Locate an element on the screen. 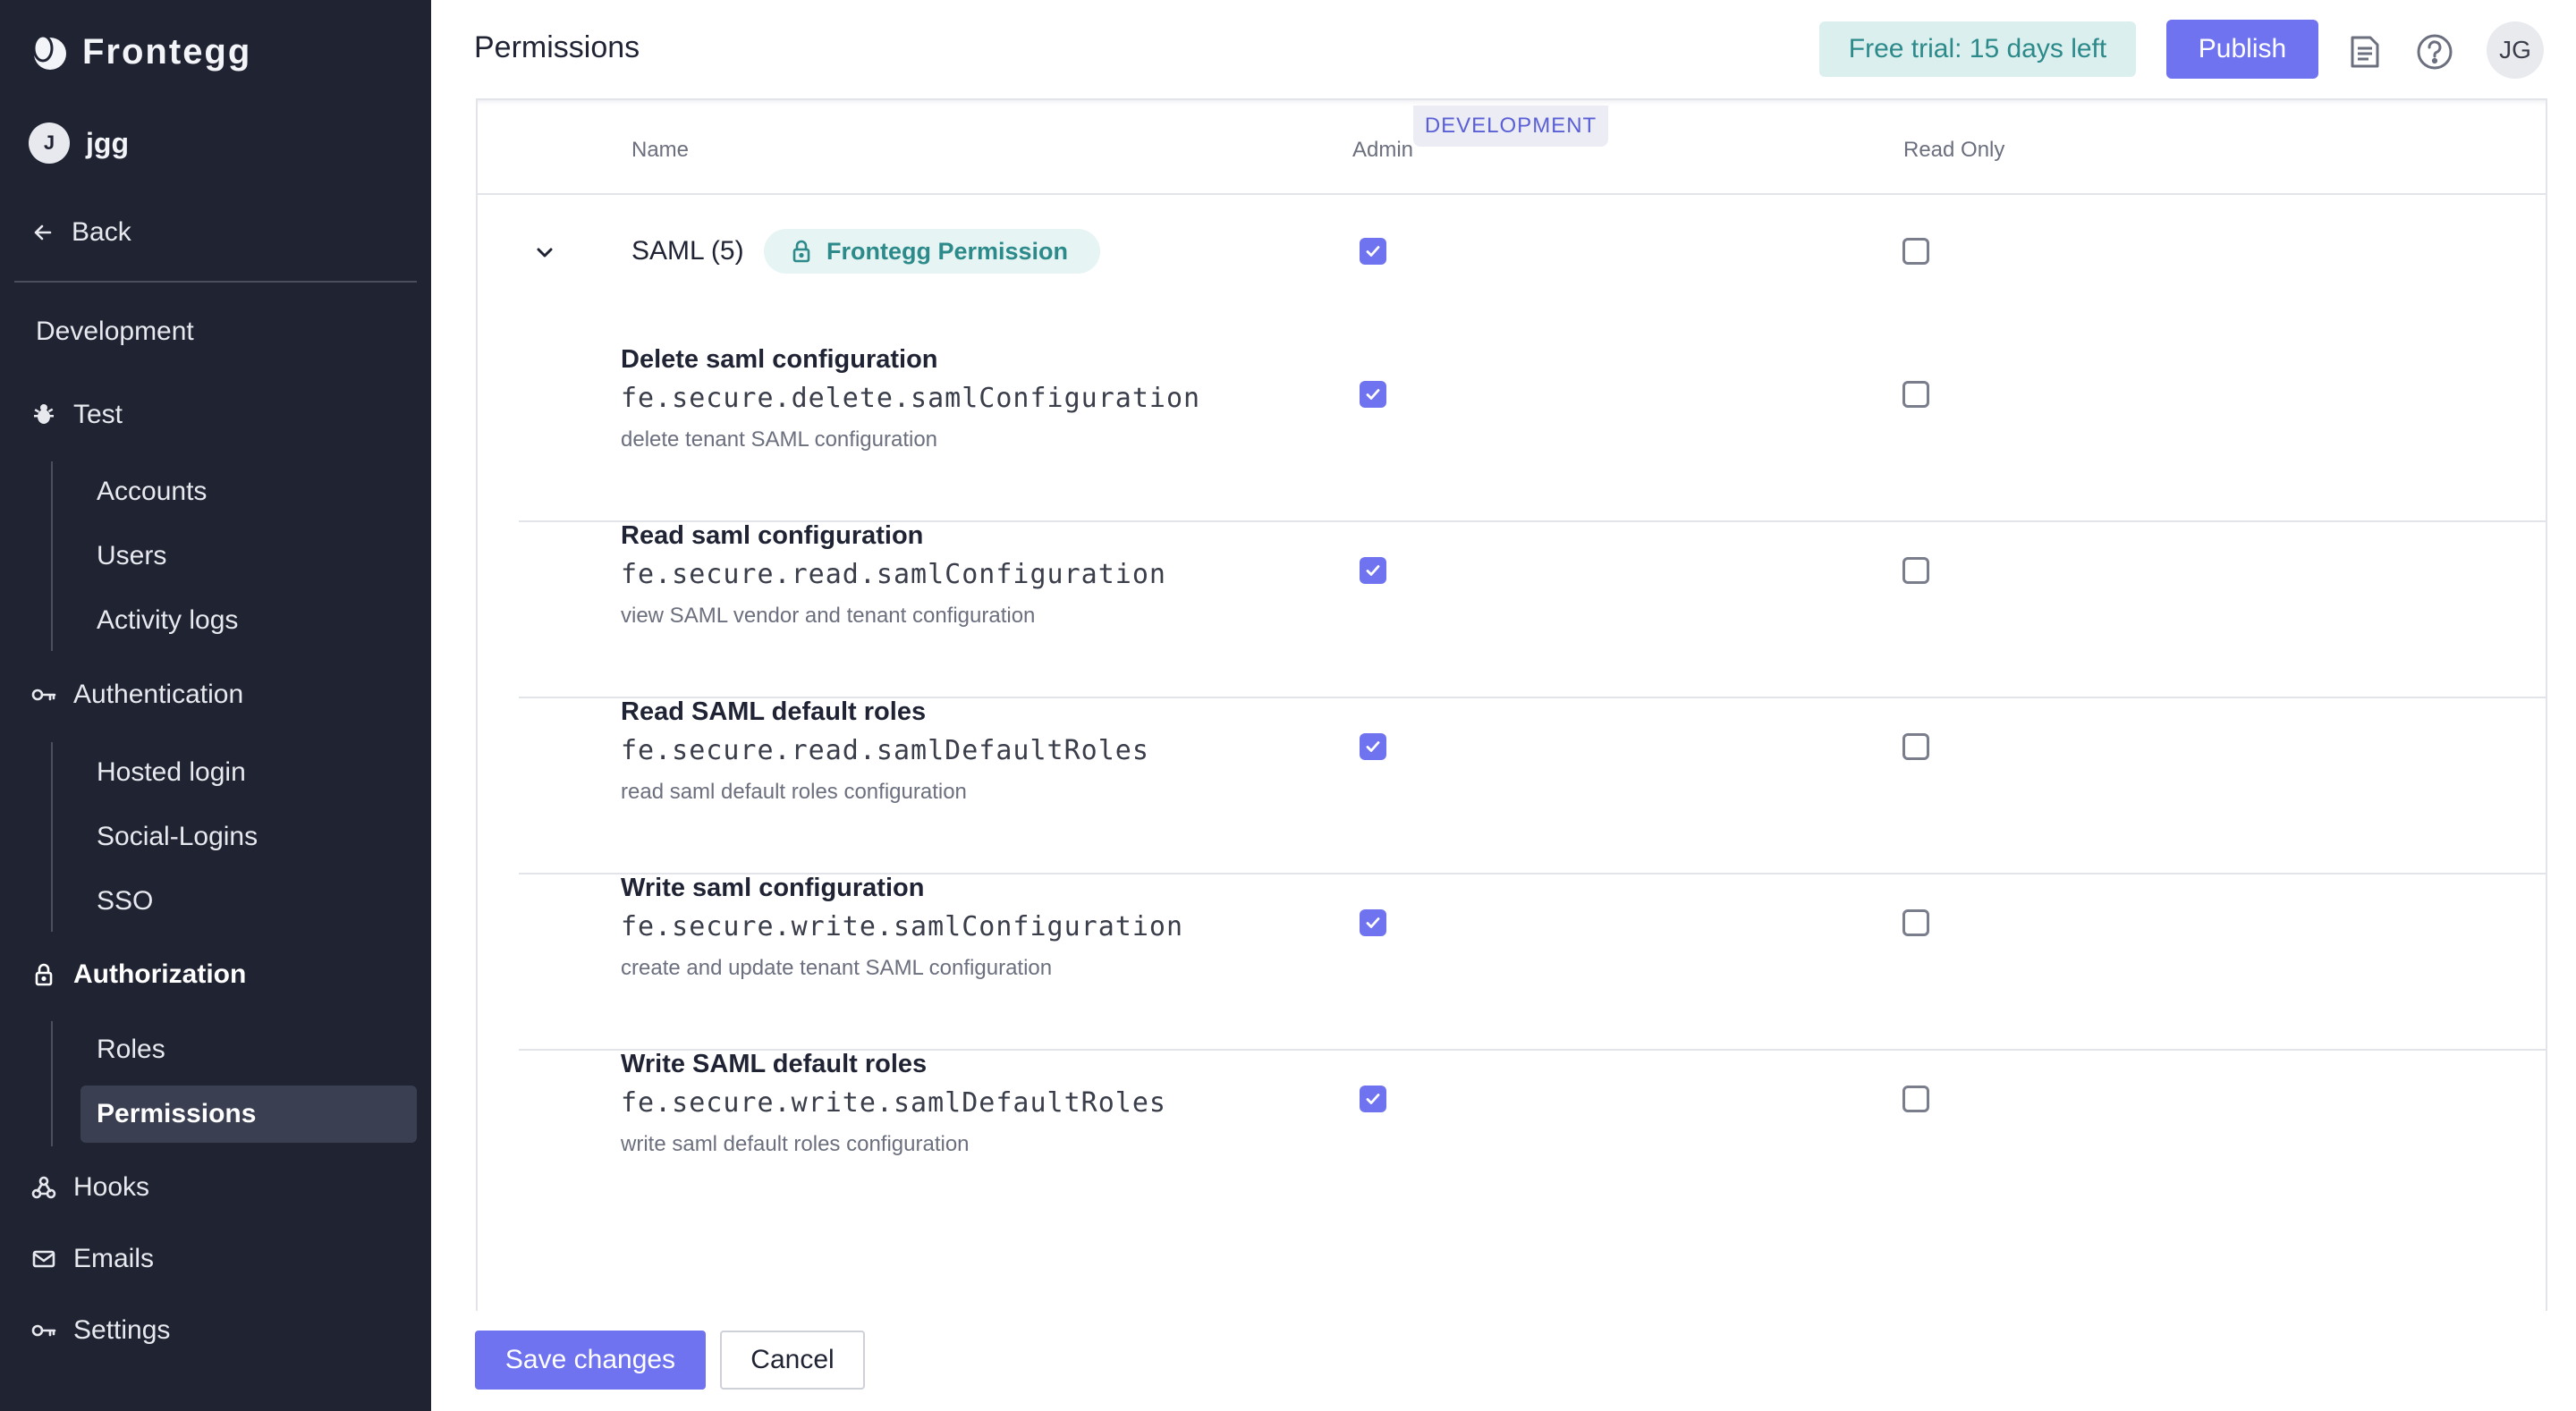 This screenshot has height=1411, width=2576. back-button: Back is located at coordinates (80, 232).